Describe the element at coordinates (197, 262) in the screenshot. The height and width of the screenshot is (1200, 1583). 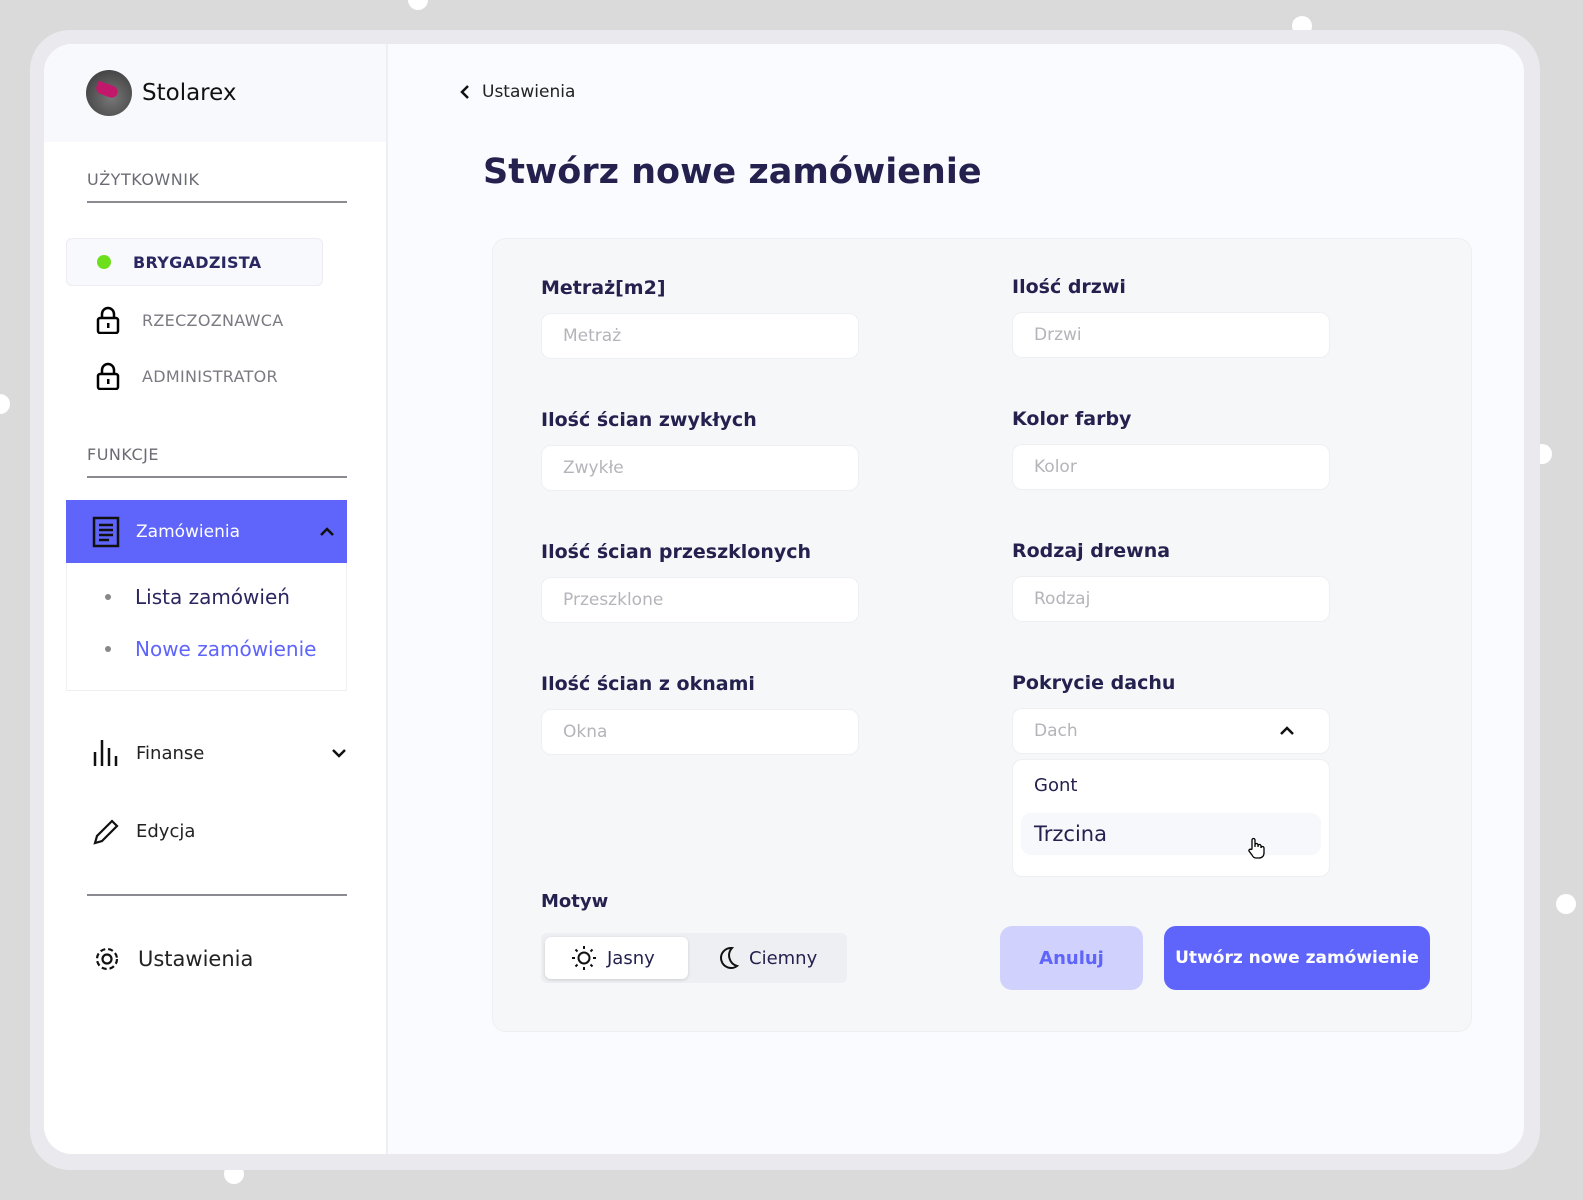
I see `role-label: BRYGADZISTA` at that location.